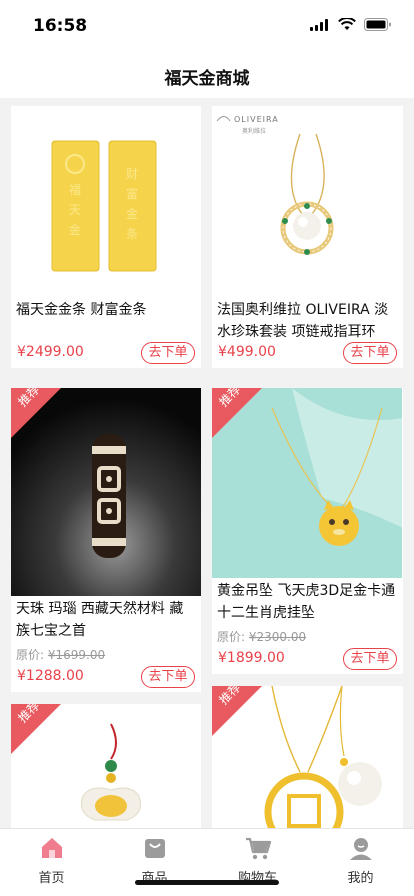  What do you see at coordinates (303, 321) in the screenshot?
I see `product-title: 法国奥利维拉 OLIVEIRA 淡水珍珠套装 项链戒指耳环` at bounding box center [303, 321].